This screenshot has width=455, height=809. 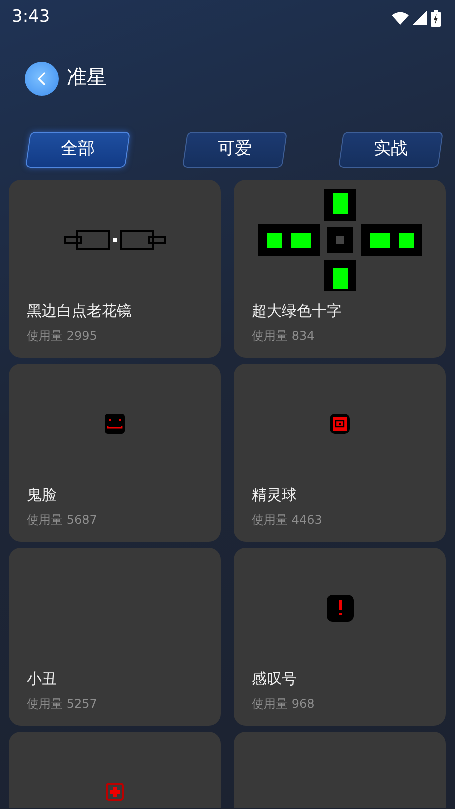 What do you see at coordinates (284, 336) in the screenshot?
I see `usage-count: 使用量 834` at bounding box center [284, 336].